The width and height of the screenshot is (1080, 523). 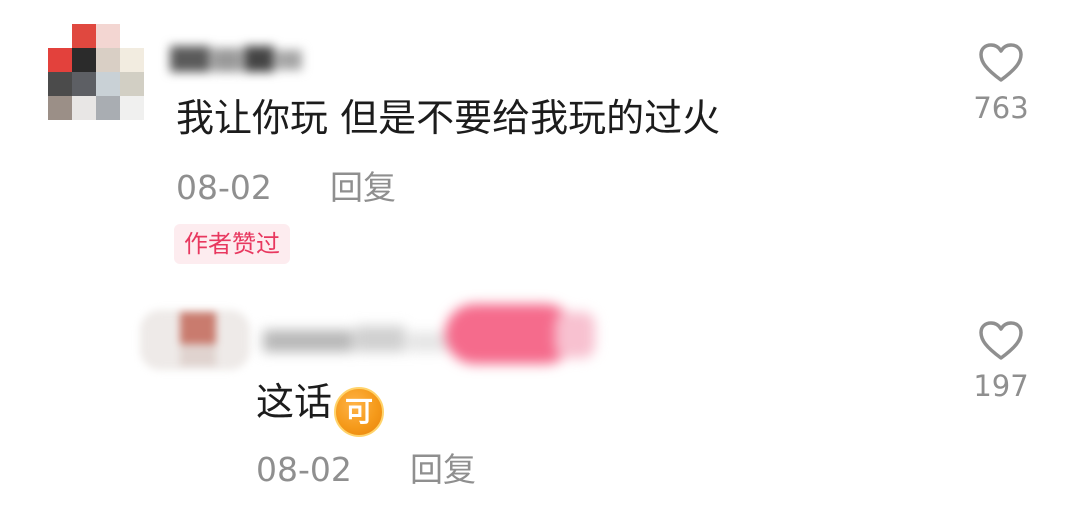 I want to click on reply-date: 08-02, so click(x=304, y=469).